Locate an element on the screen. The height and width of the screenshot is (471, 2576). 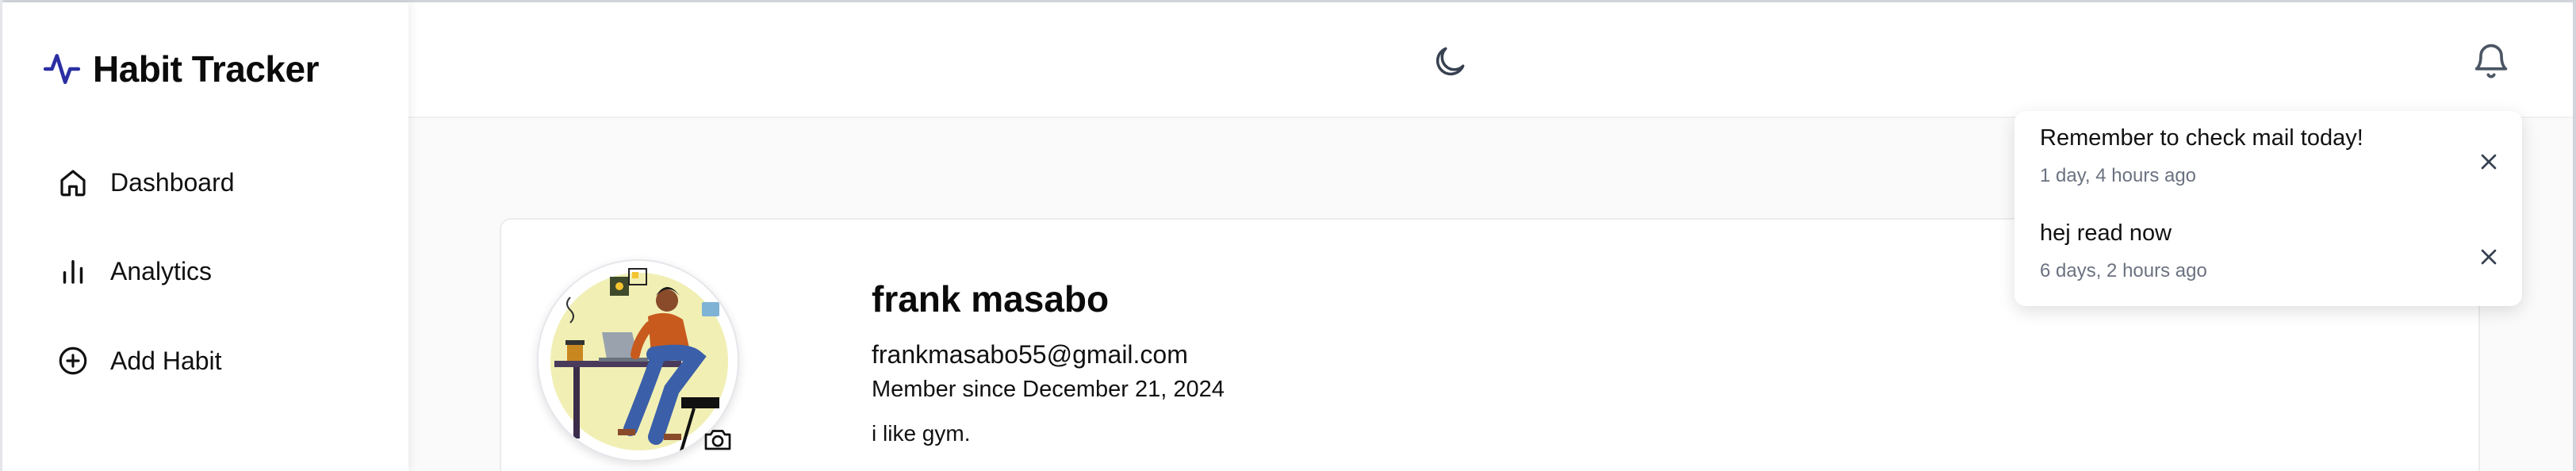
notification-item: hej read now 6 days, 2 hours ago is located at coordinates (2274, 257).